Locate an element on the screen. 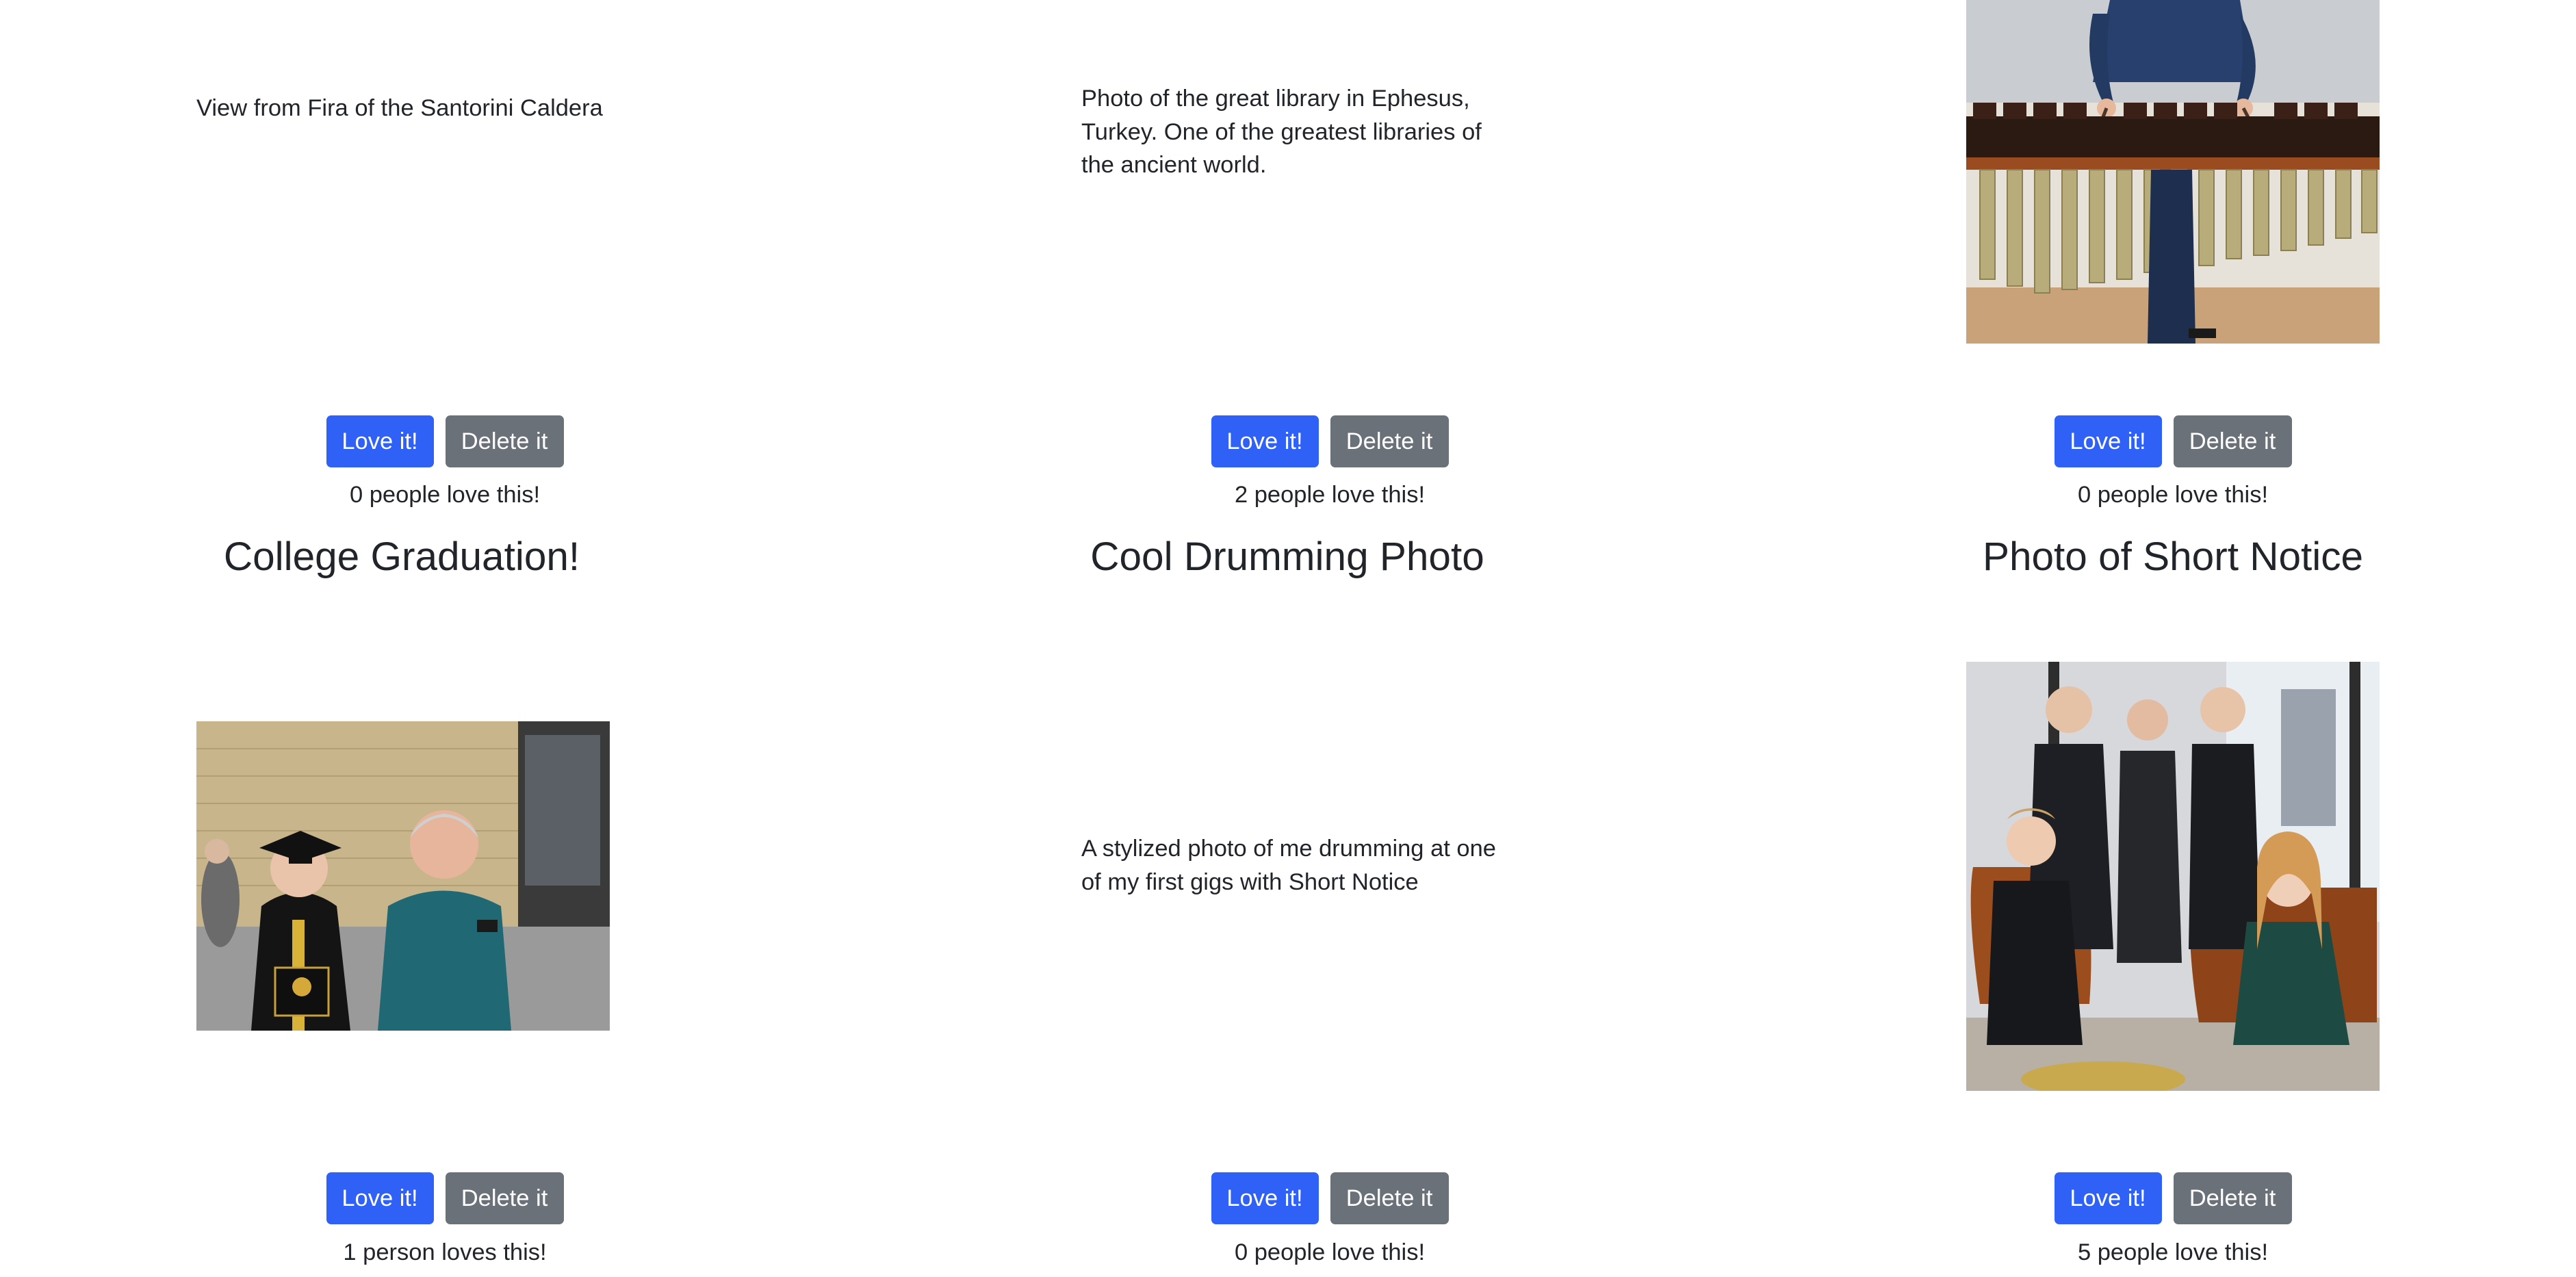 The image size is (2576, 1277). short-notice-photo-art is located at coordinates (2173, 877).